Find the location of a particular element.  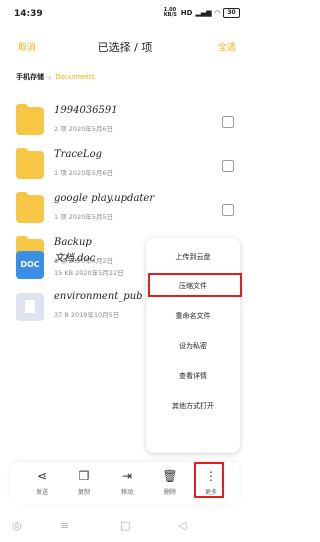

select-all-button: 全选 is located at coordinates (227, 46).